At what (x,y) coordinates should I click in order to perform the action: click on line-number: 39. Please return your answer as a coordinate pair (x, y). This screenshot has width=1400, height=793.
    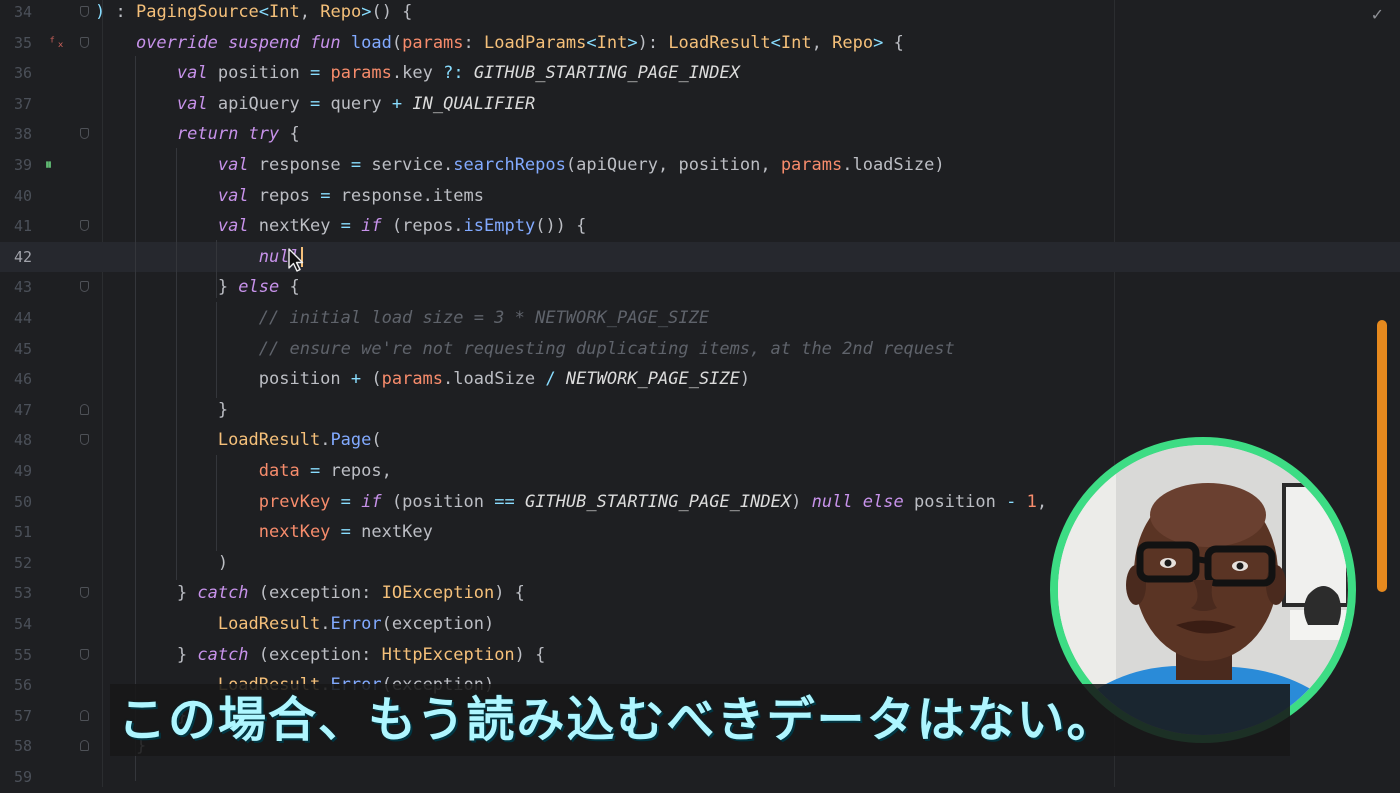
    Looking at the image, I should click on (16, 165).